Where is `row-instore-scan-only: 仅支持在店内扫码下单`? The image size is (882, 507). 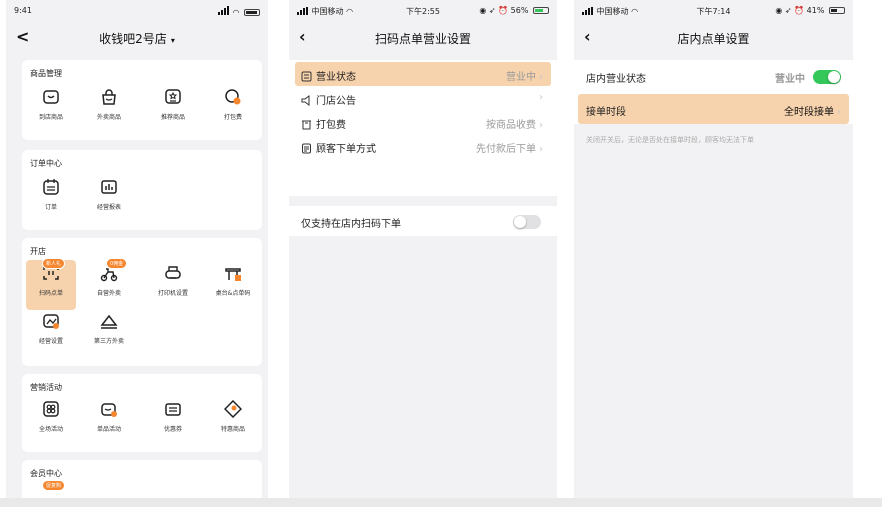
row-instore-scan-only: 仅支持在店内扫码下单 is located at coordinates (423, 221).